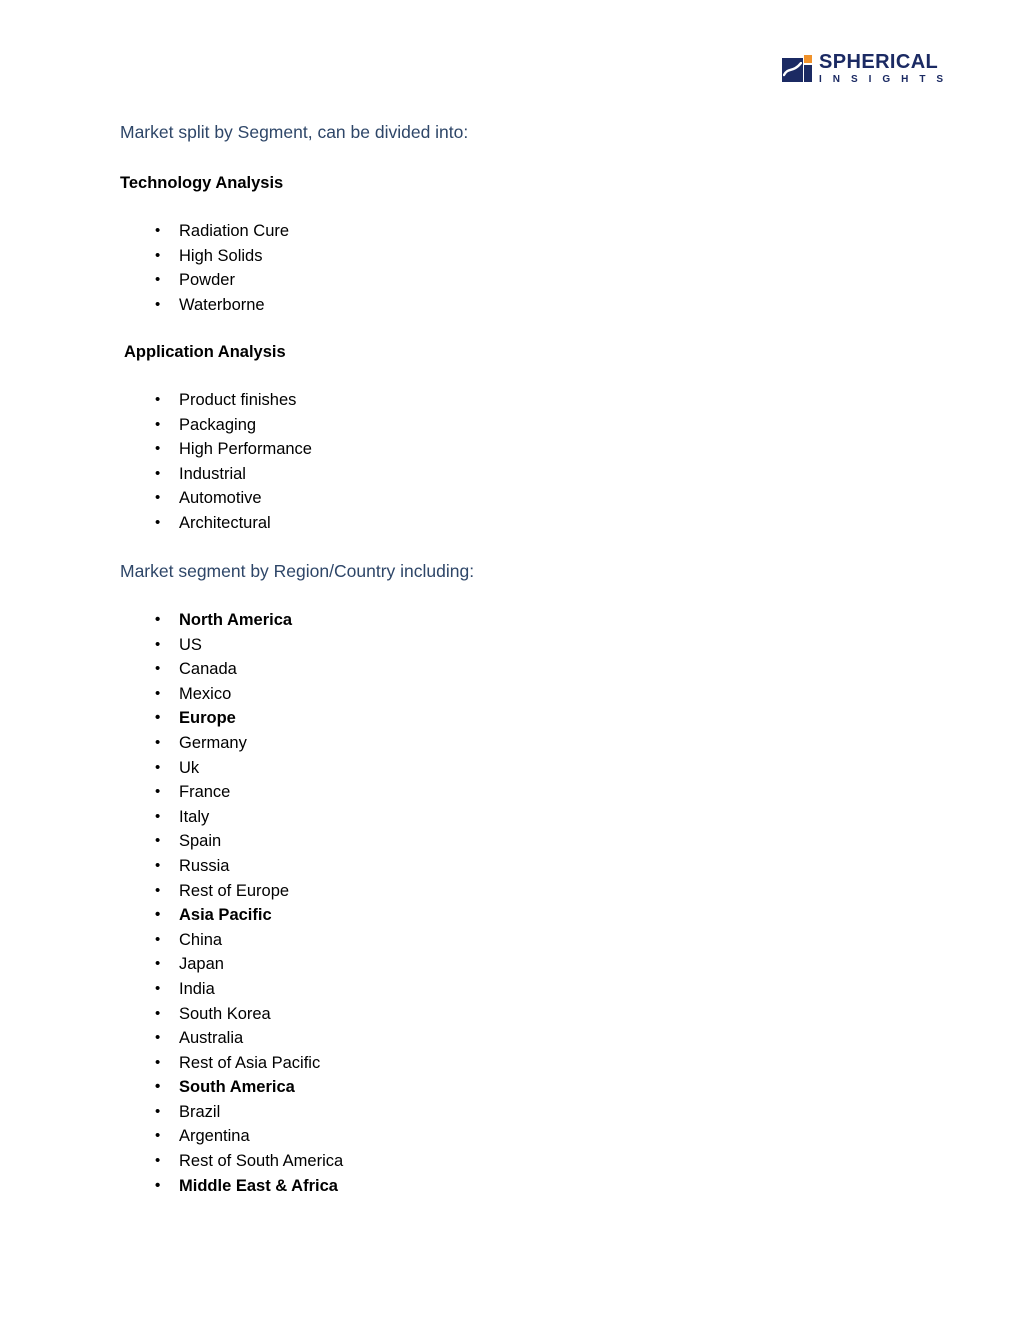 Image resolution: width=1024 pixels, height=1325 pixels. I want to click on logo-orange-square, so click(808, 59).